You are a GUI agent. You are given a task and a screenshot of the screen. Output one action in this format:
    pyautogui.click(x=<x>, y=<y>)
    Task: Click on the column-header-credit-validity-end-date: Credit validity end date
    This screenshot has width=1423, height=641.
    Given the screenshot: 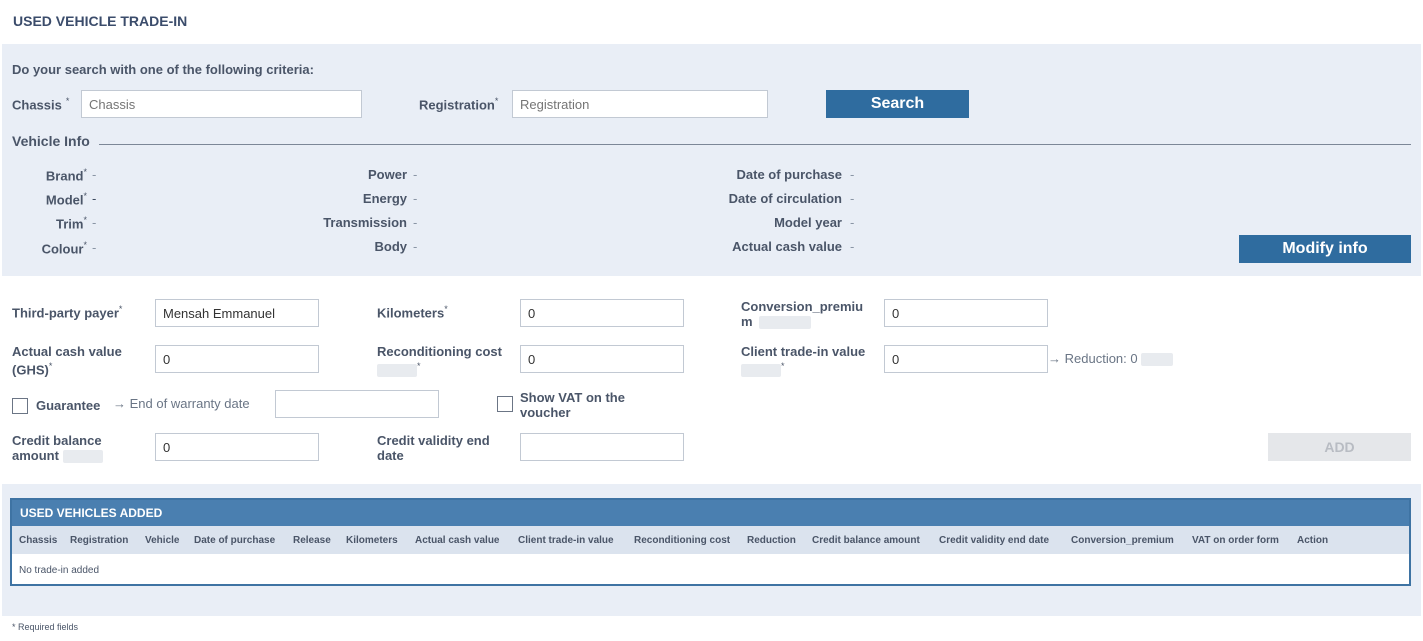 What is the action you would take?
    pyautogui.click(x=994, y=540)
    